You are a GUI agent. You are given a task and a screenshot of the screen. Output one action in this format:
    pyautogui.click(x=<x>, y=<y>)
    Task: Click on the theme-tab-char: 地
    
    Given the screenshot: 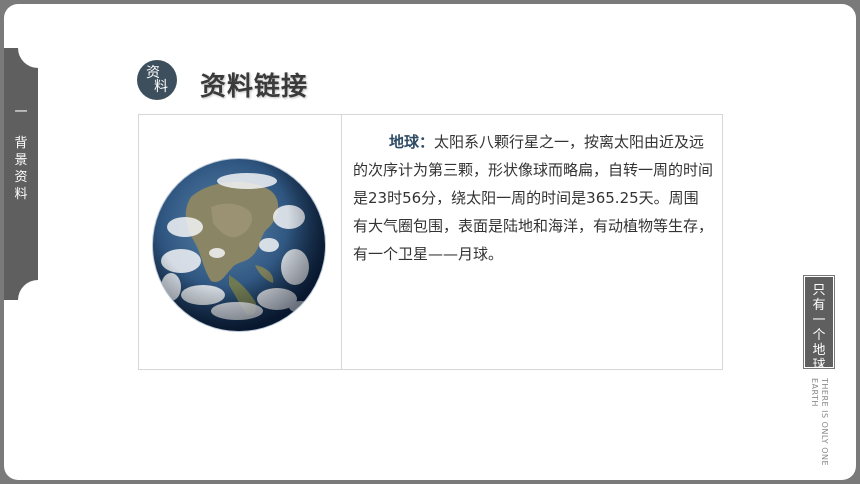 What is the action you would take?
    pyautogui.click(x=819, y=350)
    